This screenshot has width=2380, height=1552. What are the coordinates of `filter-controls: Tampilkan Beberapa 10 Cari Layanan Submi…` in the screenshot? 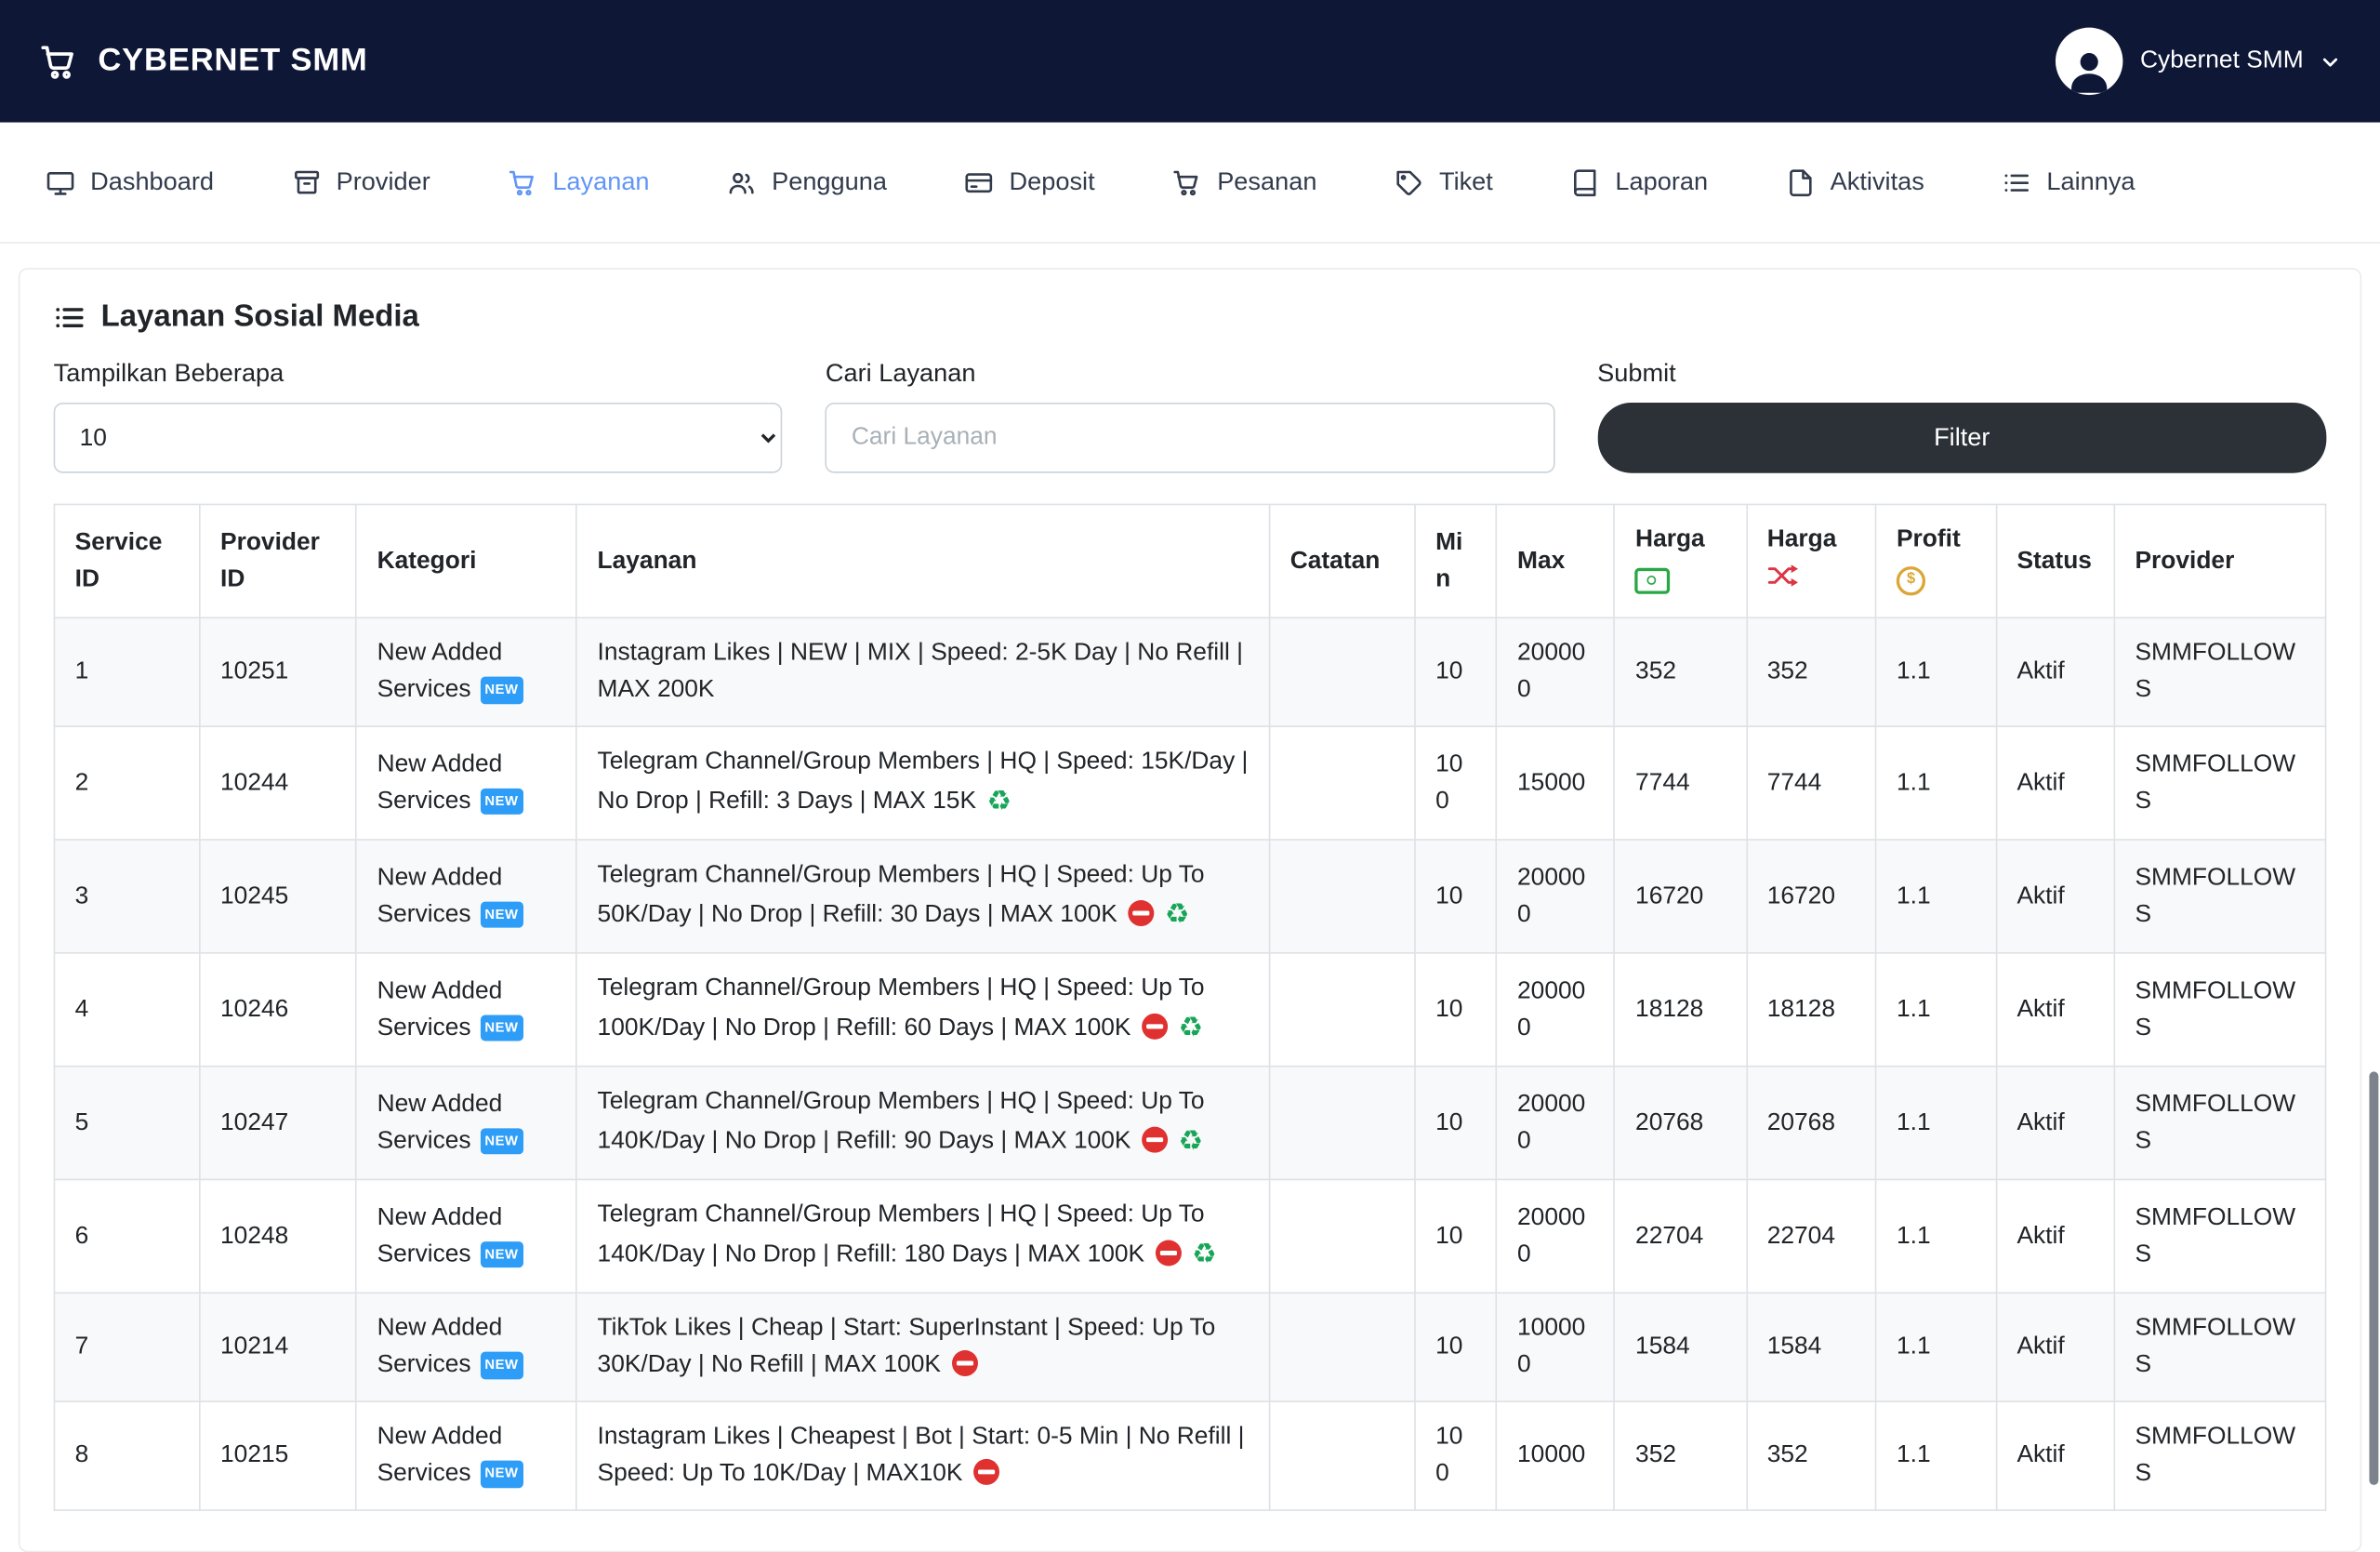 It's located at (1190, 416).